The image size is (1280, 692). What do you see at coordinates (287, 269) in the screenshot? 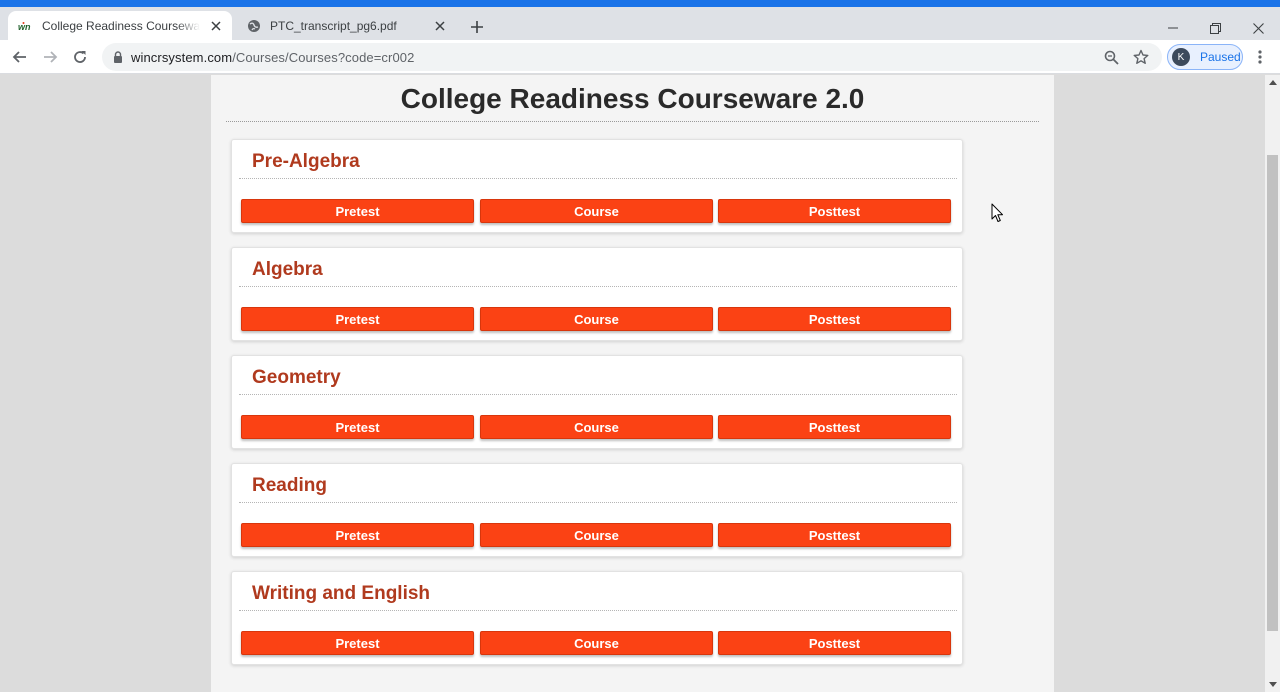
I see `course-title: Algebra` at bounding box center [287, 269].